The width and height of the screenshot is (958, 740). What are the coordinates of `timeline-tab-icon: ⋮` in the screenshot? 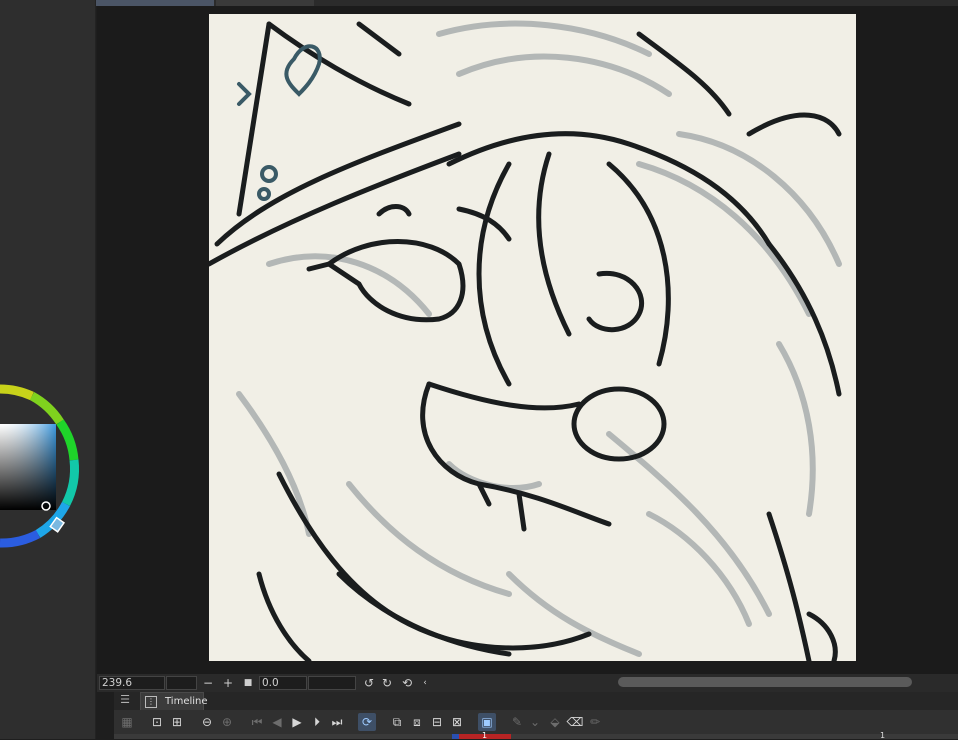 It's located at (151, 702).